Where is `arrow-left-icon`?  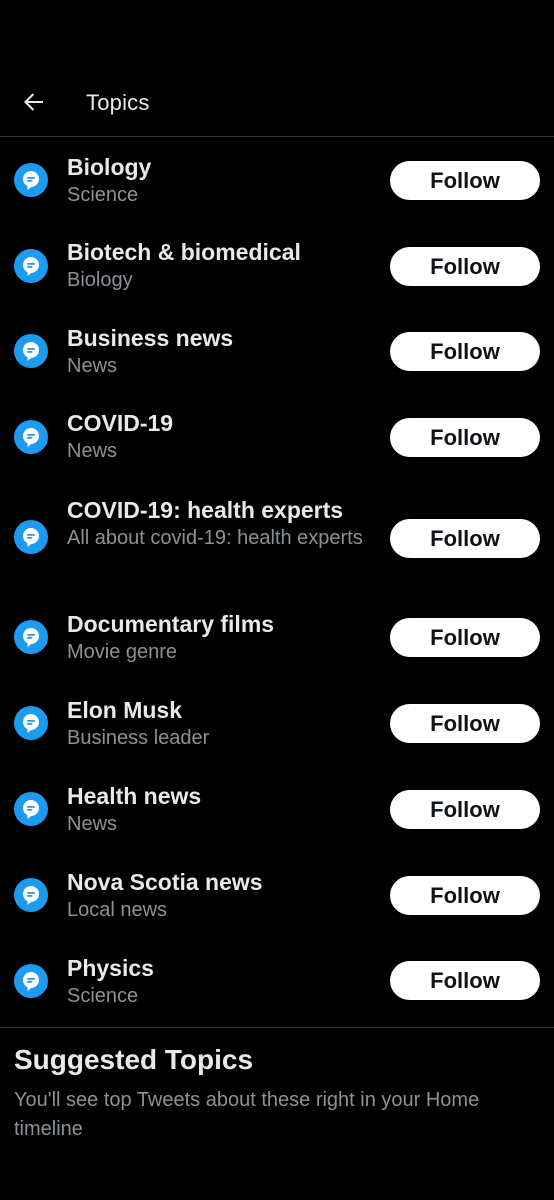
arrow-left-icon is located at coordinates (33, 102).